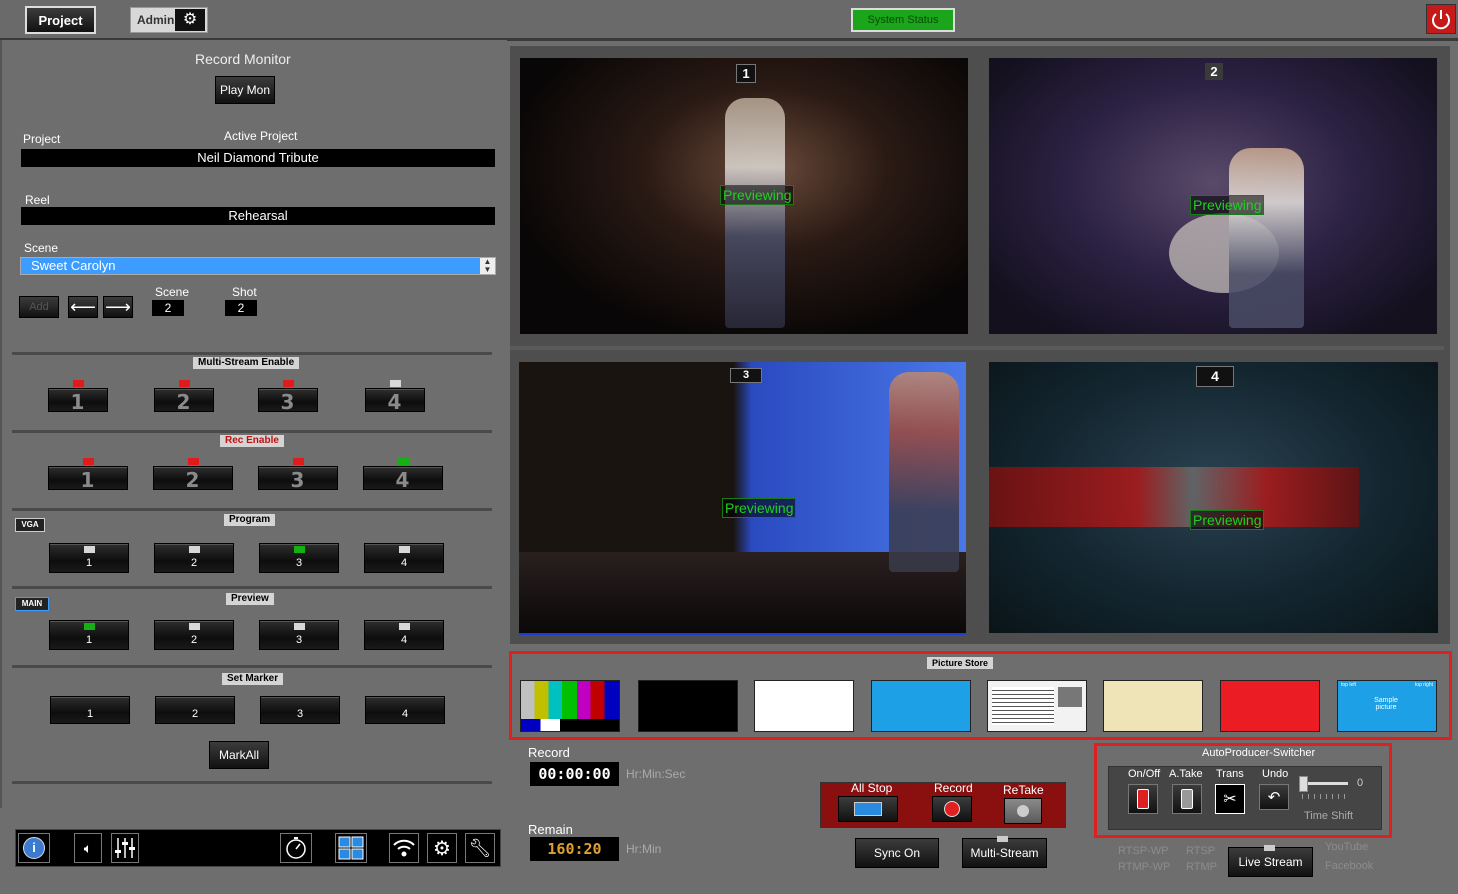 This screenshot has width=1458, height=894. I want to click on stop-icon, so click(868, 809).